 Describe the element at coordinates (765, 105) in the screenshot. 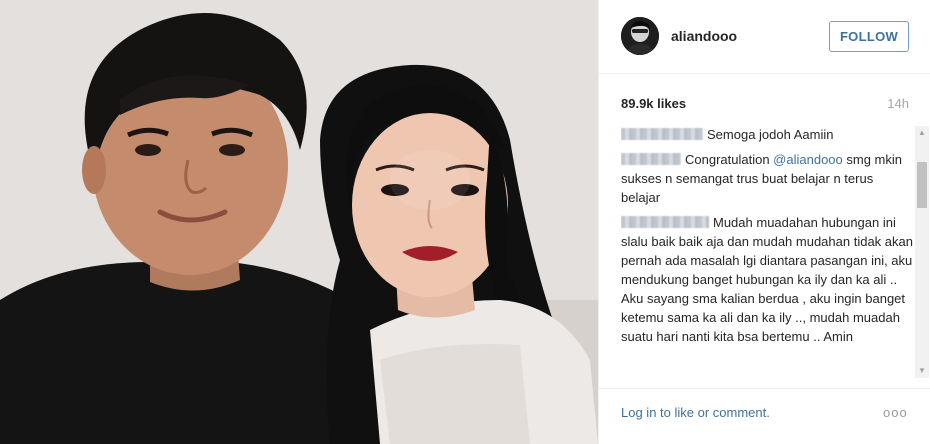

I see `post-meta: 89.9k likes 14h` at that location.